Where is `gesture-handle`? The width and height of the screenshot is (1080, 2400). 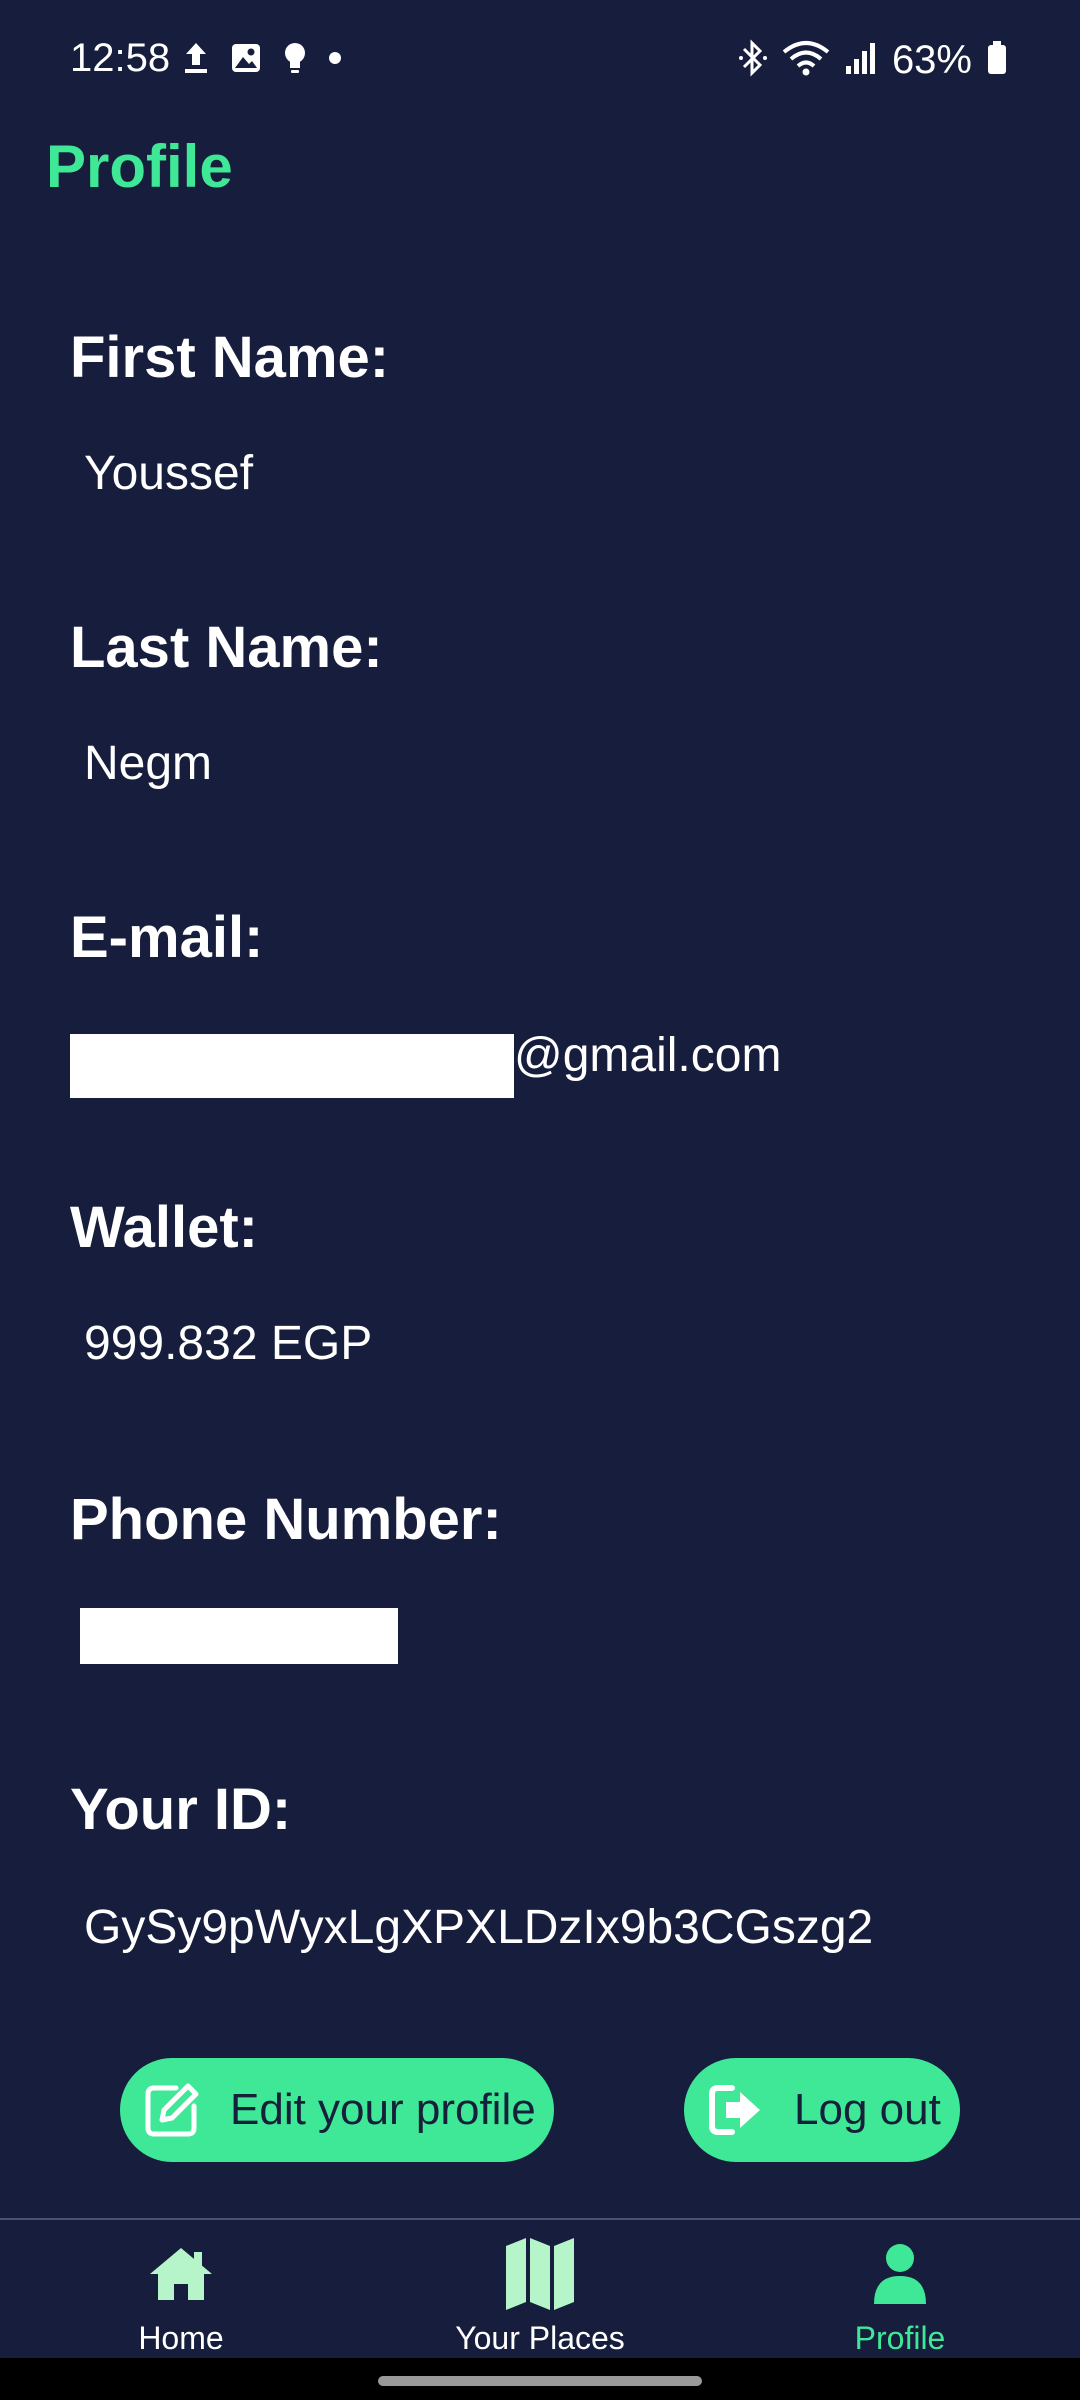 gesture-handle is located at coordinates (540, 2381).